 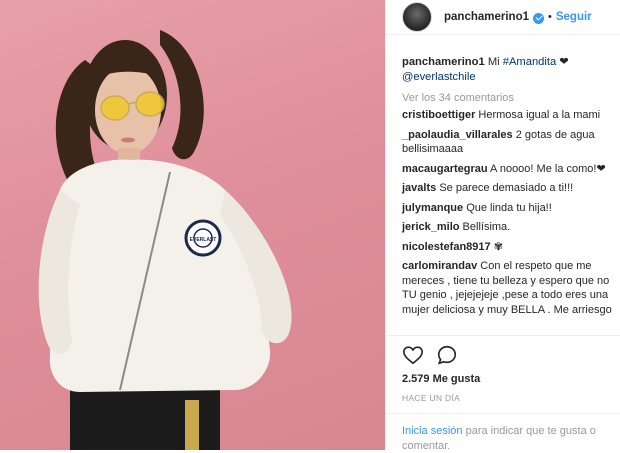 What do you see at coordinates (508, 247) in the screenshot?
I see `comment: nicolestefan8917 ✾` at bounding box center [508, 247].